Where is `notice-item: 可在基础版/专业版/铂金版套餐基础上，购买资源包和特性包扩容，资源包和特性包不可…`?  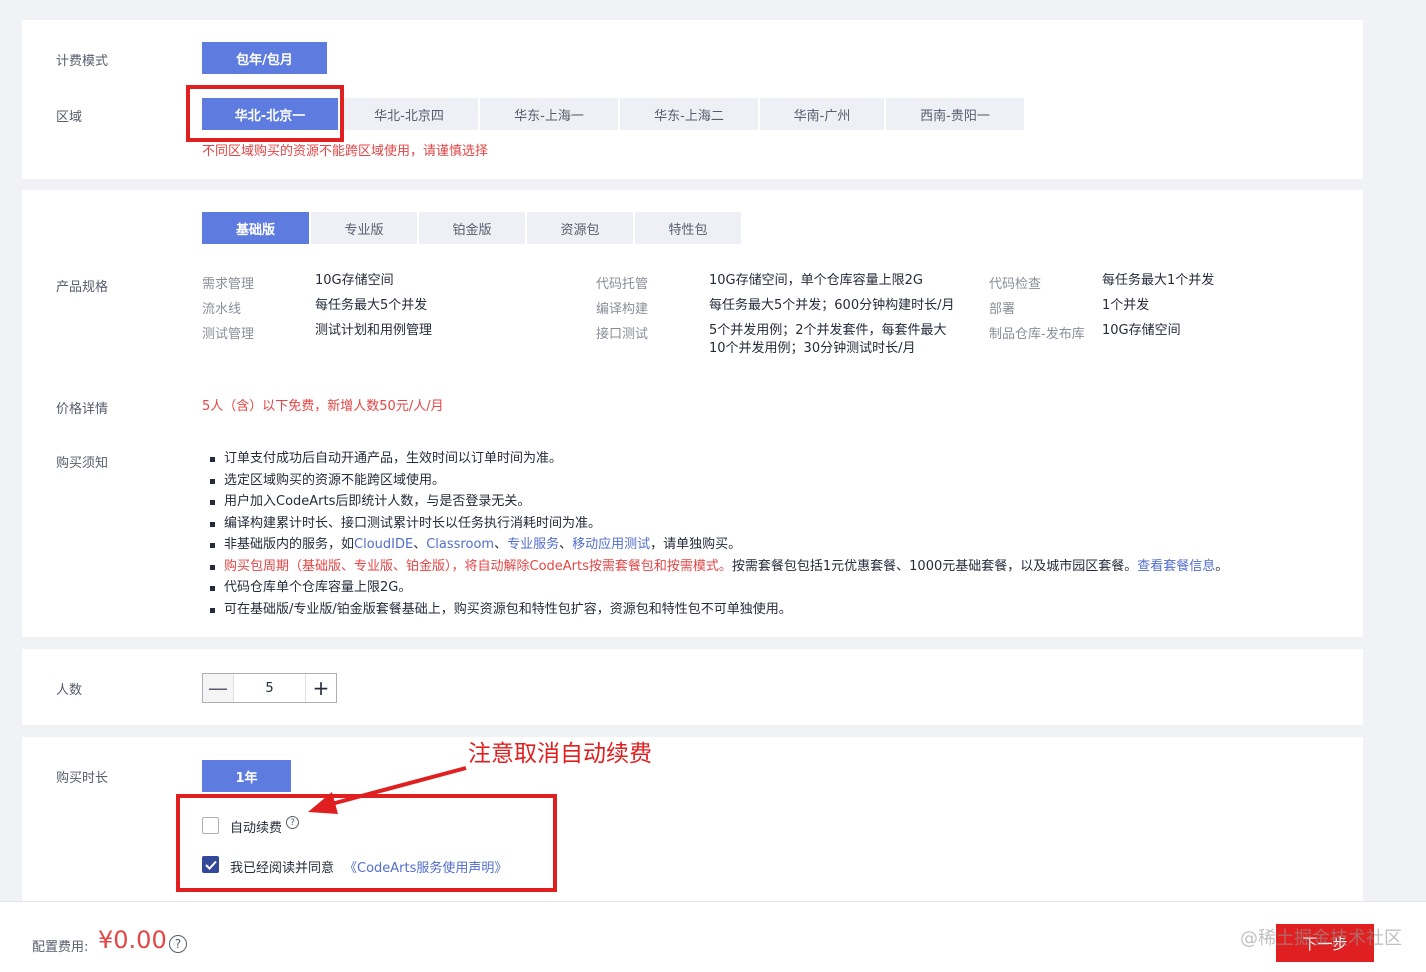 notice-item: 可在基础版/专业版/铂金版套餐基础上，购买资源包和特性包扩容，资源包和特性包不可… is located at coordinates (715, 610).